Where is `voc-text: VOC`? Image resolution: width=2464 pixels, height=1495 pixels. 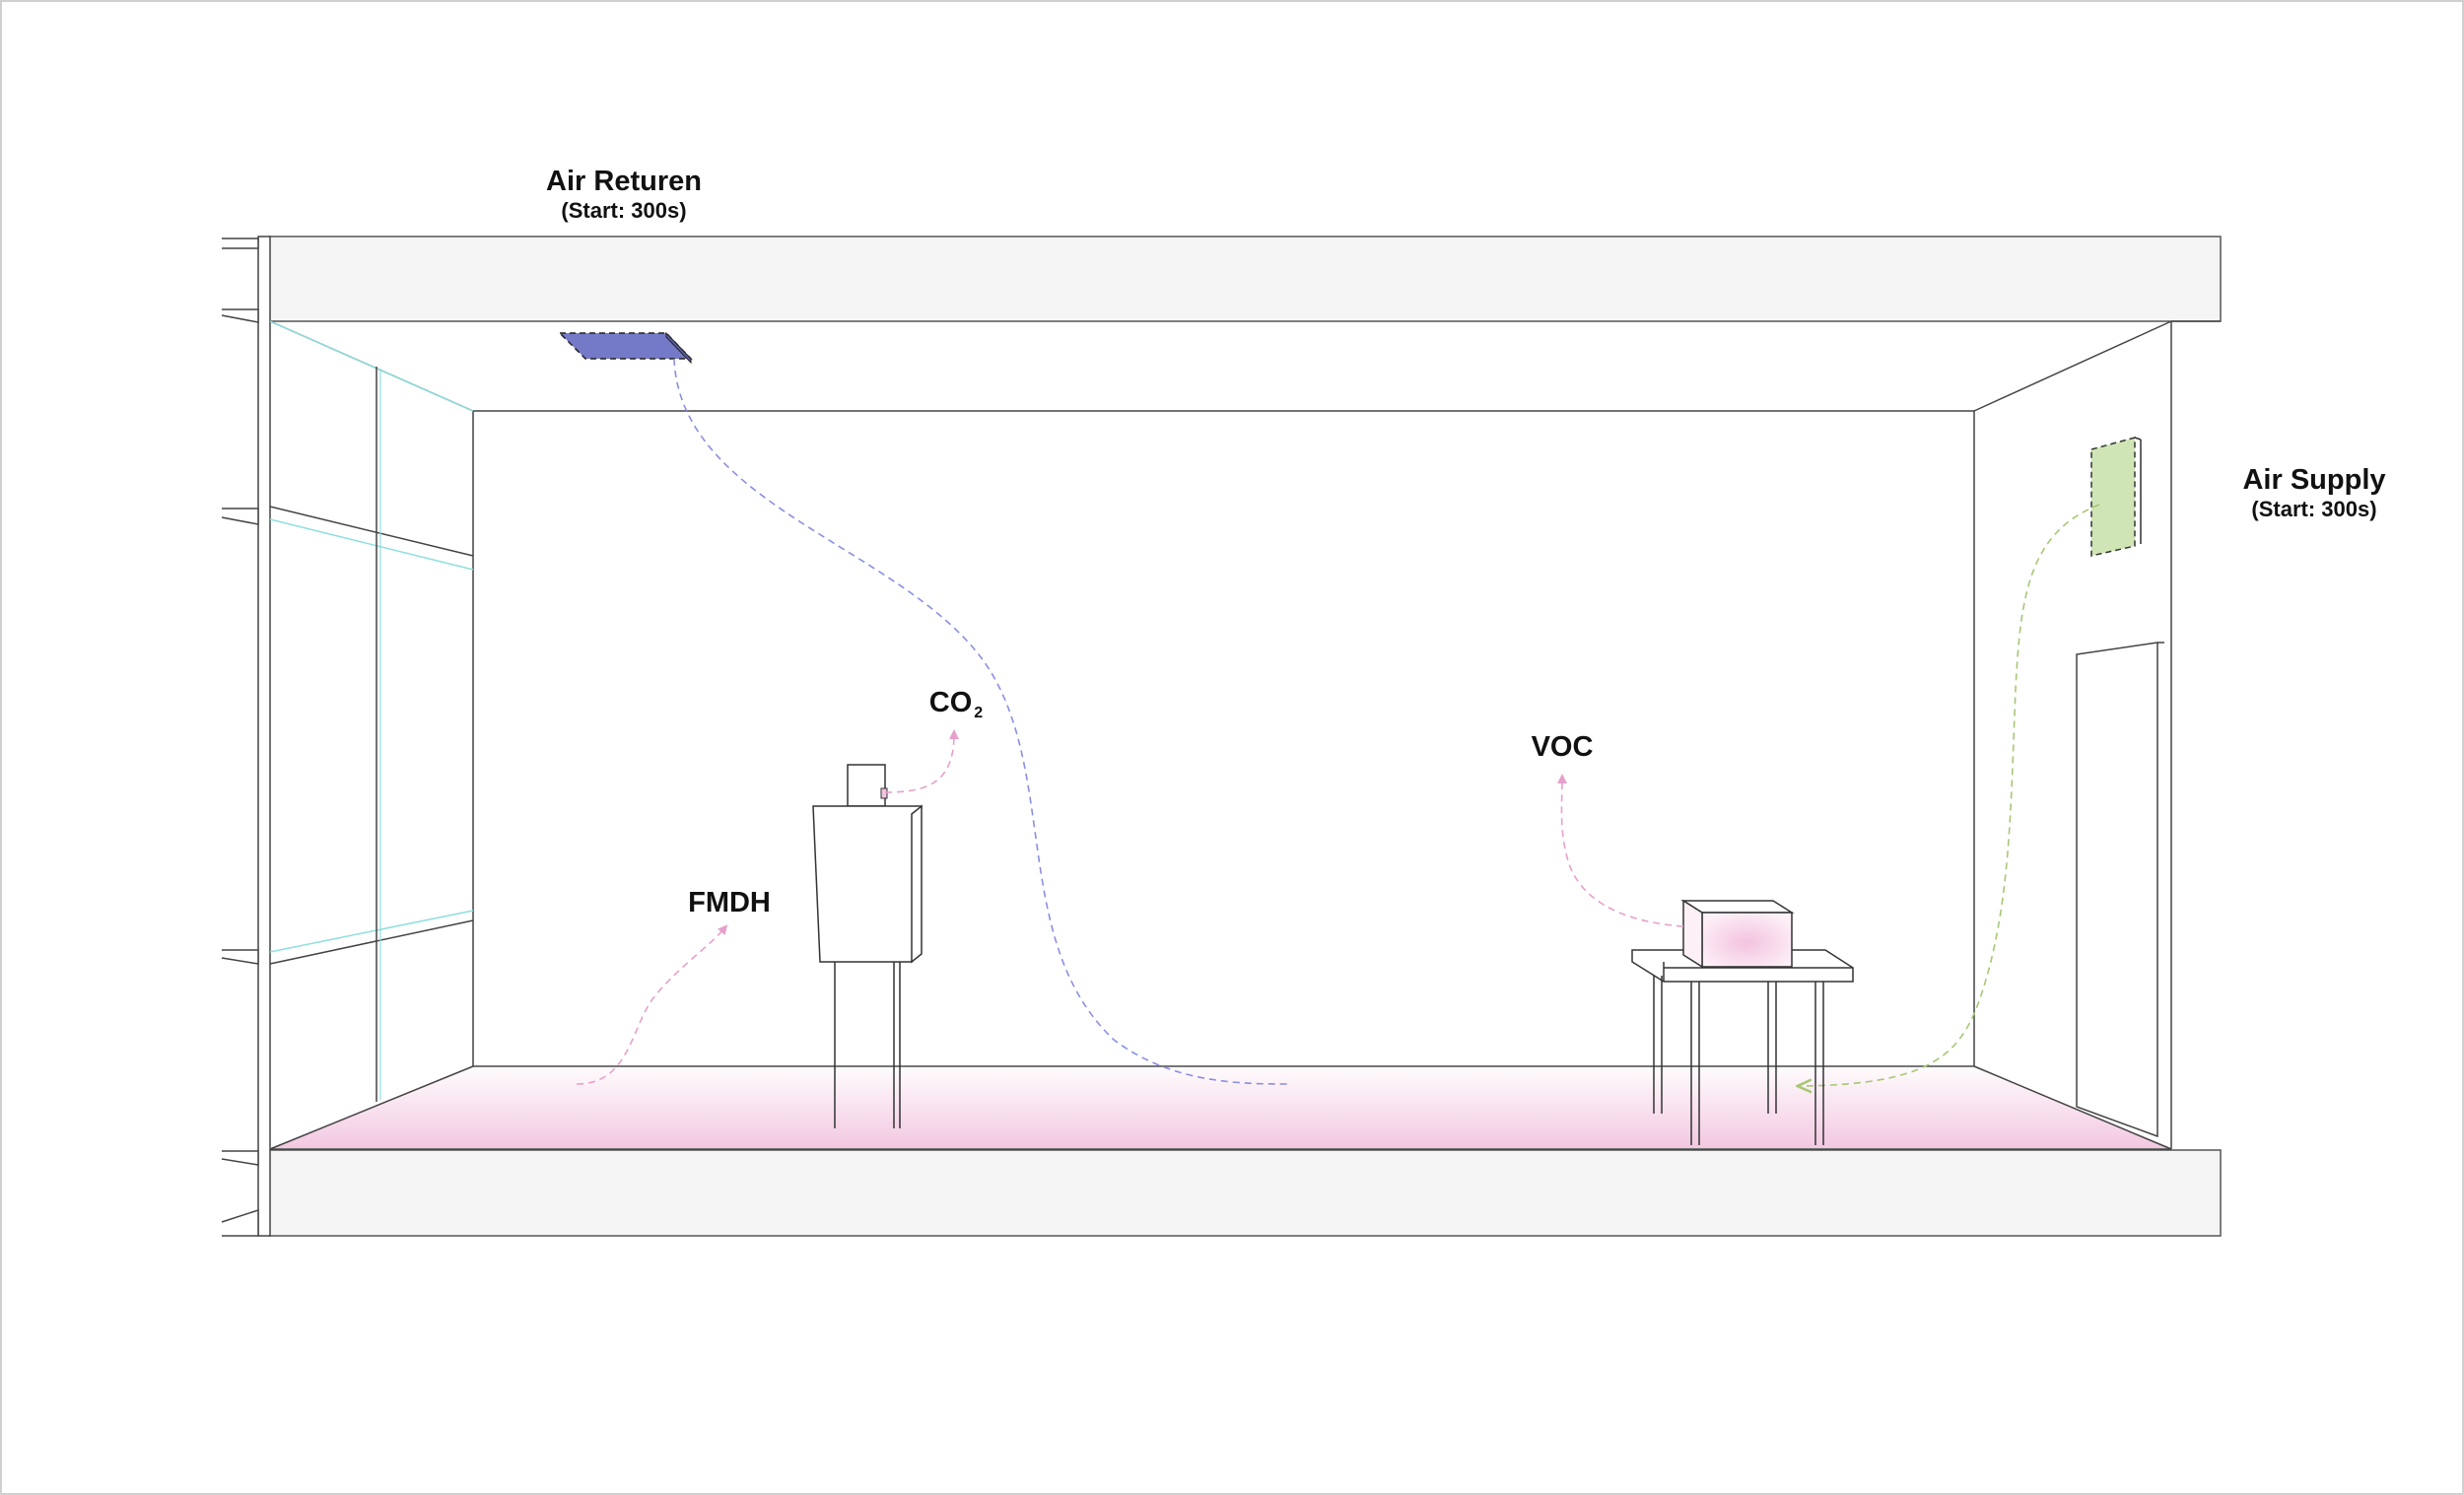 voc-text: VOC is located at coordinates (1562, 747).